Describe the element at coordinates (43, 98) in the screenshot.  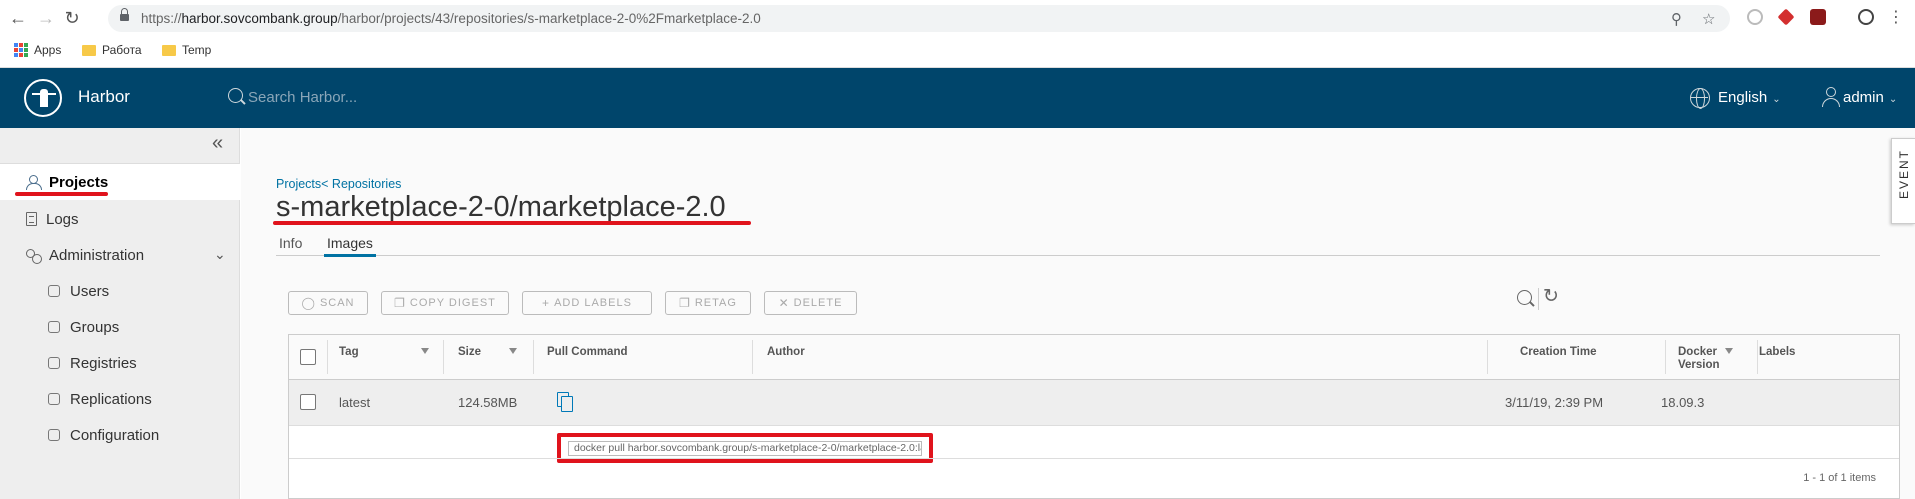
I see `harbor-logo-icon` at that location.